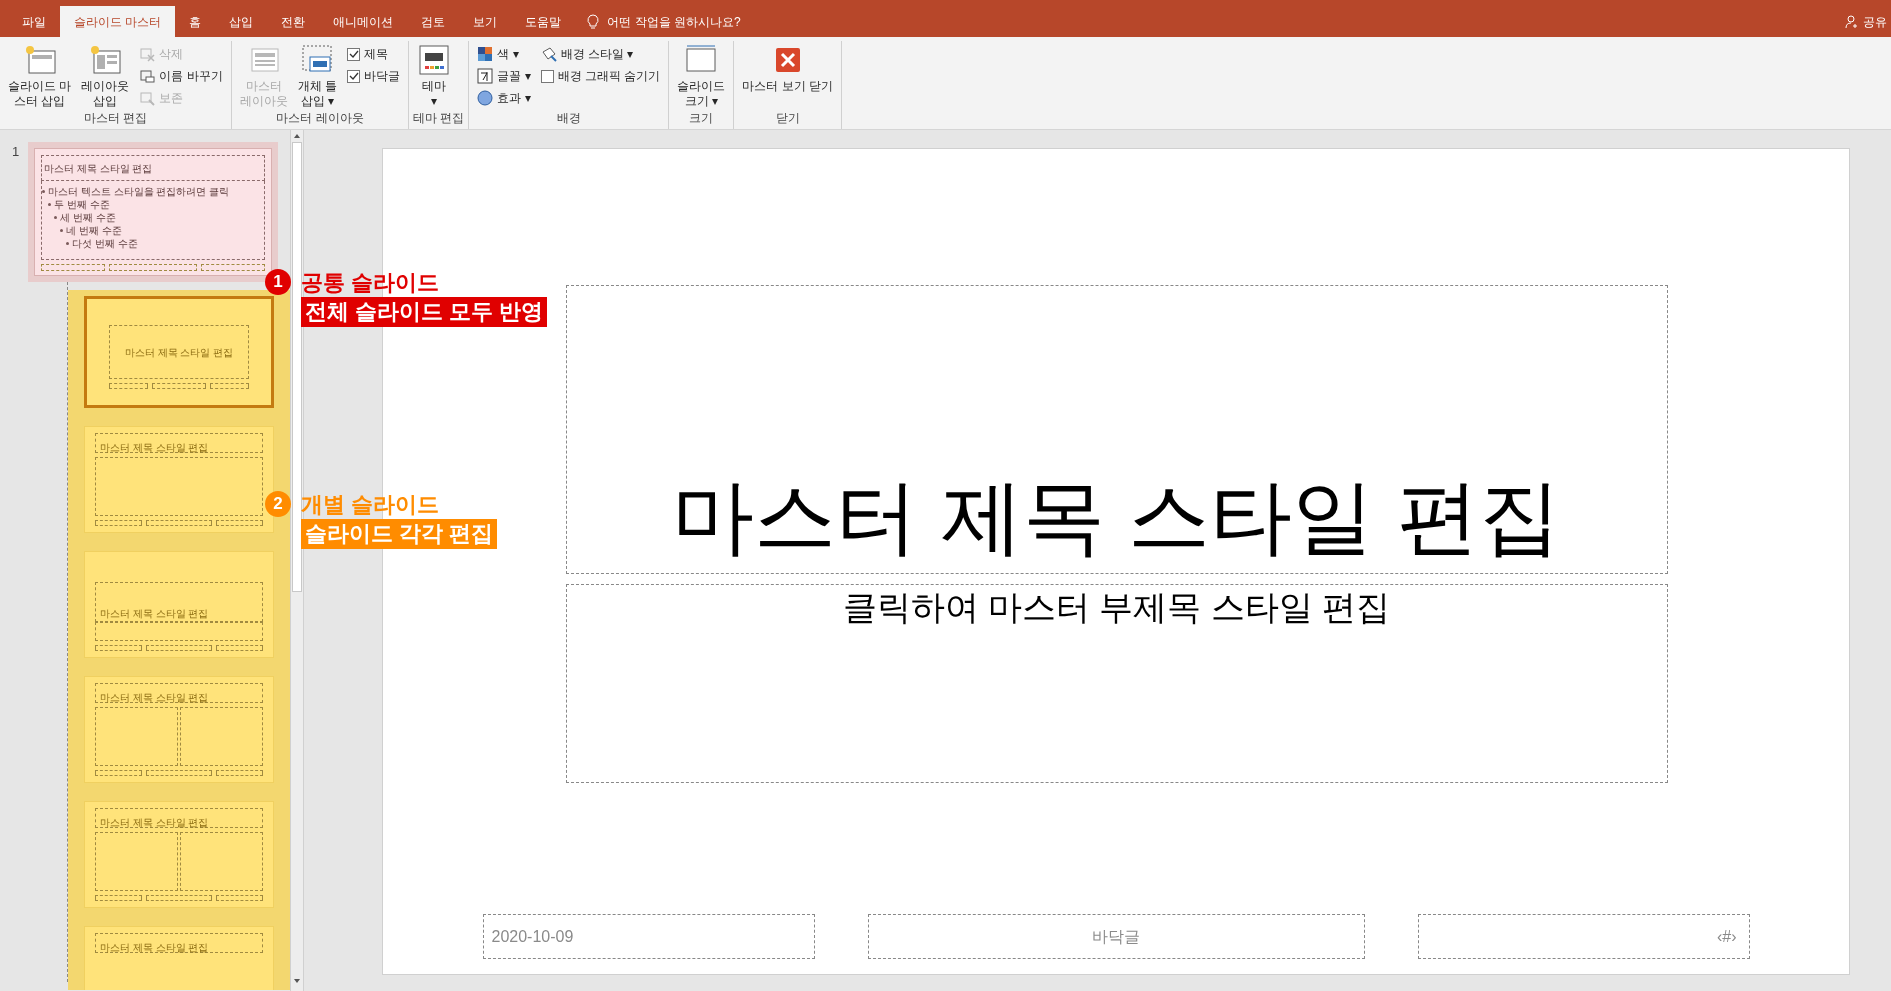  I want to click on number-badge: 1, so click(278, 282).